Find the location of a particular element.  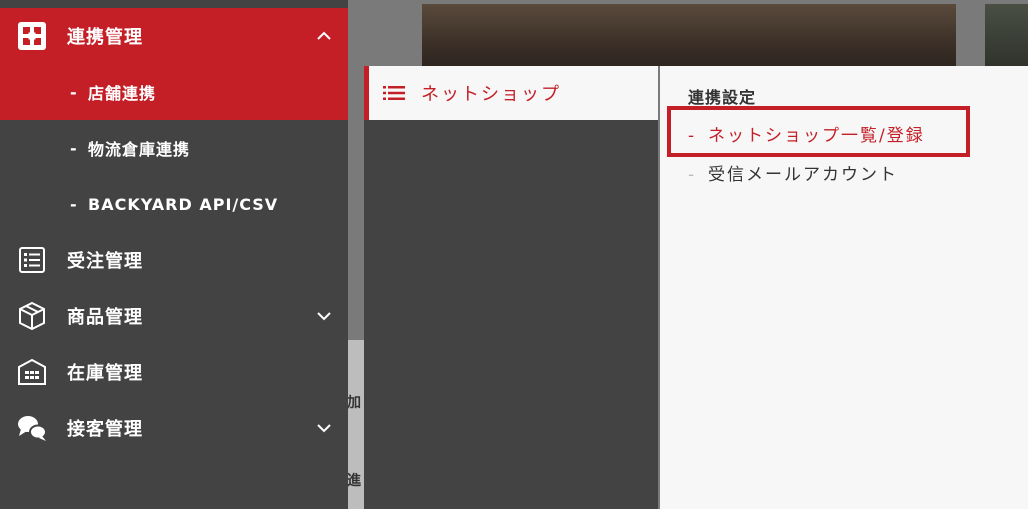

sidebar-subitem-label: 店舗連携 is located at coordinates (122, 93).